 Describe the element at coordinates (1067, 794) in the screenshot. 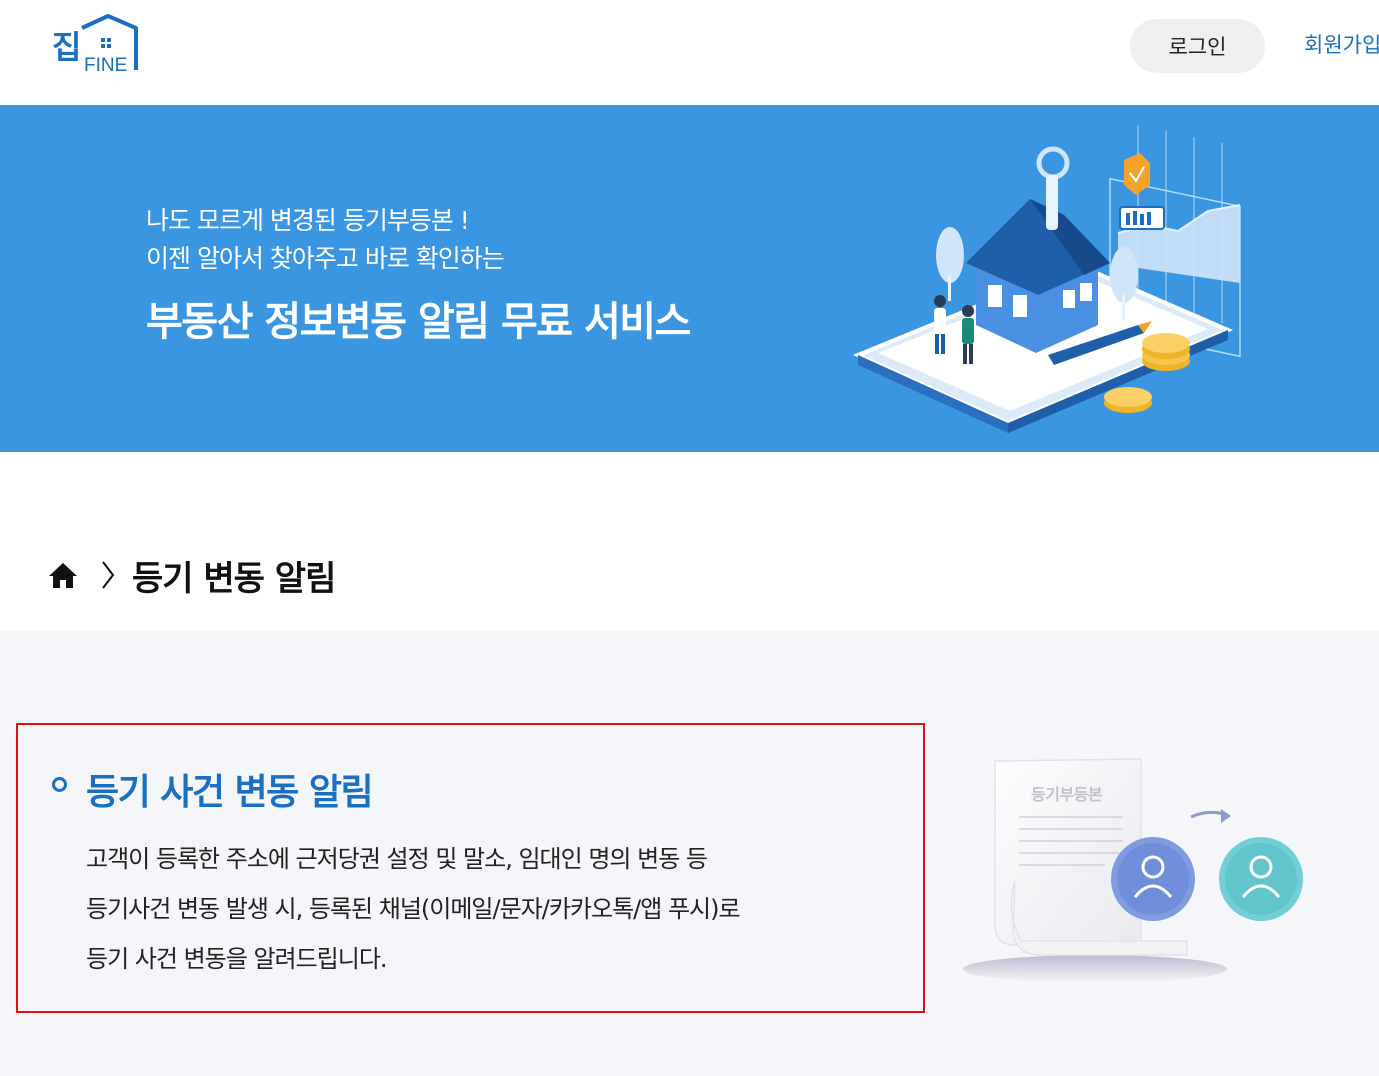

I see `document-label: 등기부등본` at that location.